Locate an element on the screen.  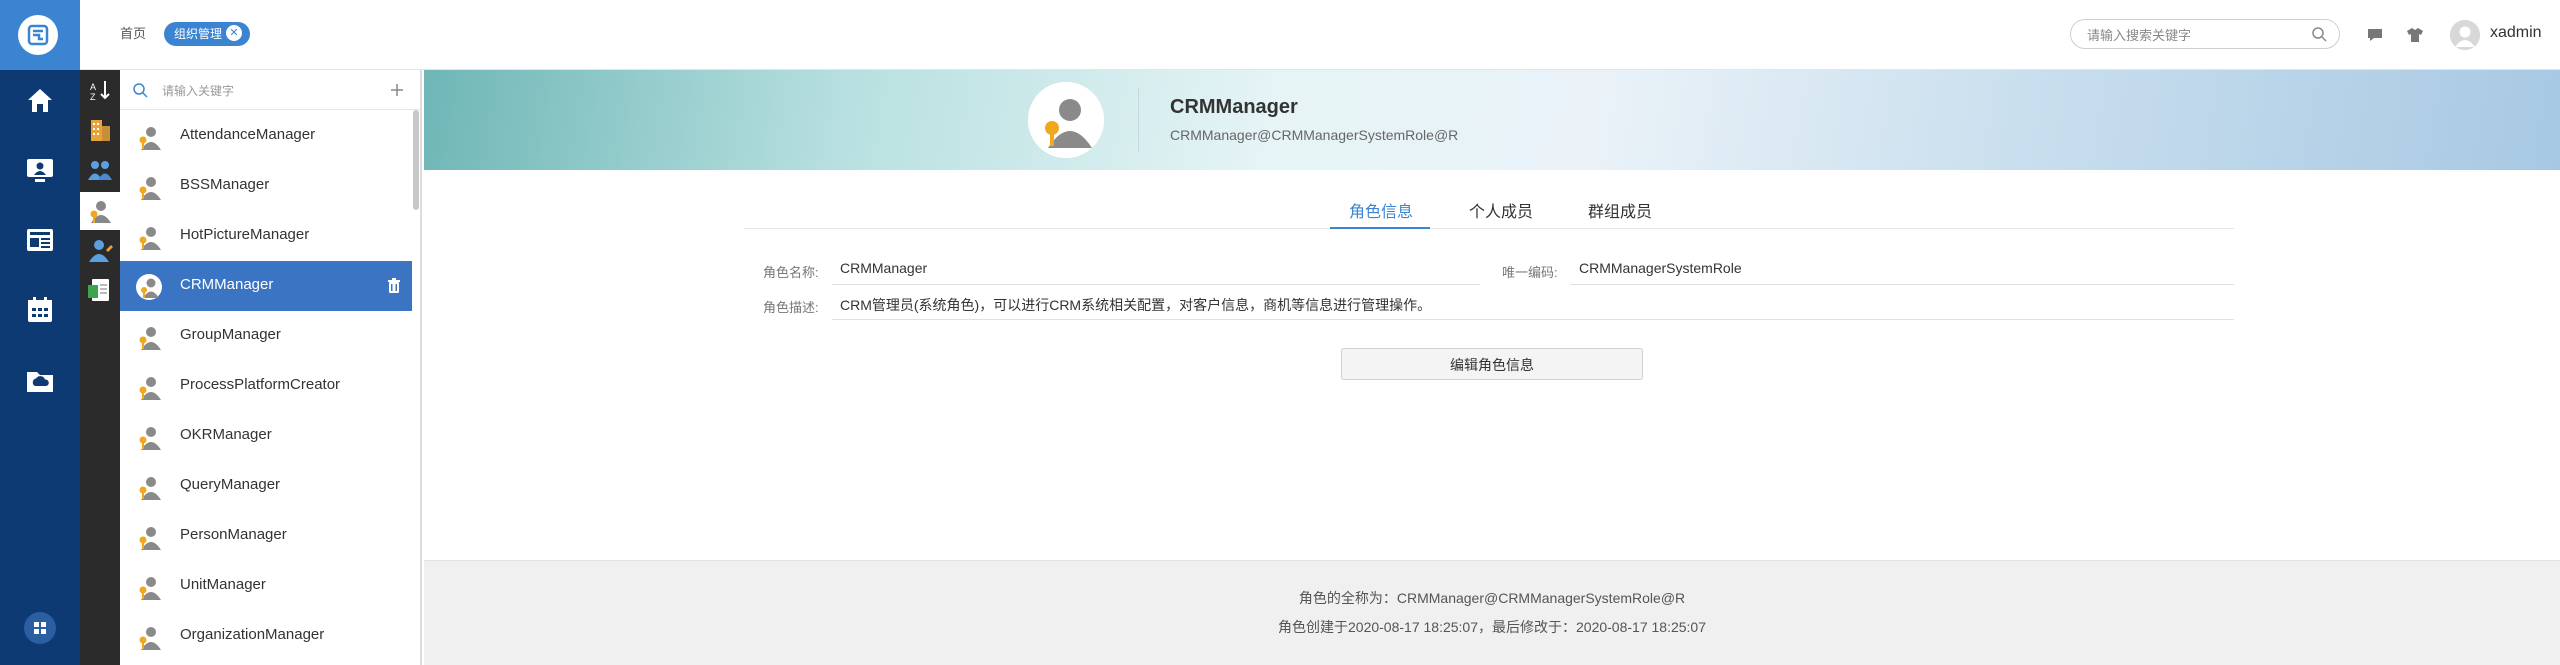
detail-footer is located at coordinates (1492, 612).